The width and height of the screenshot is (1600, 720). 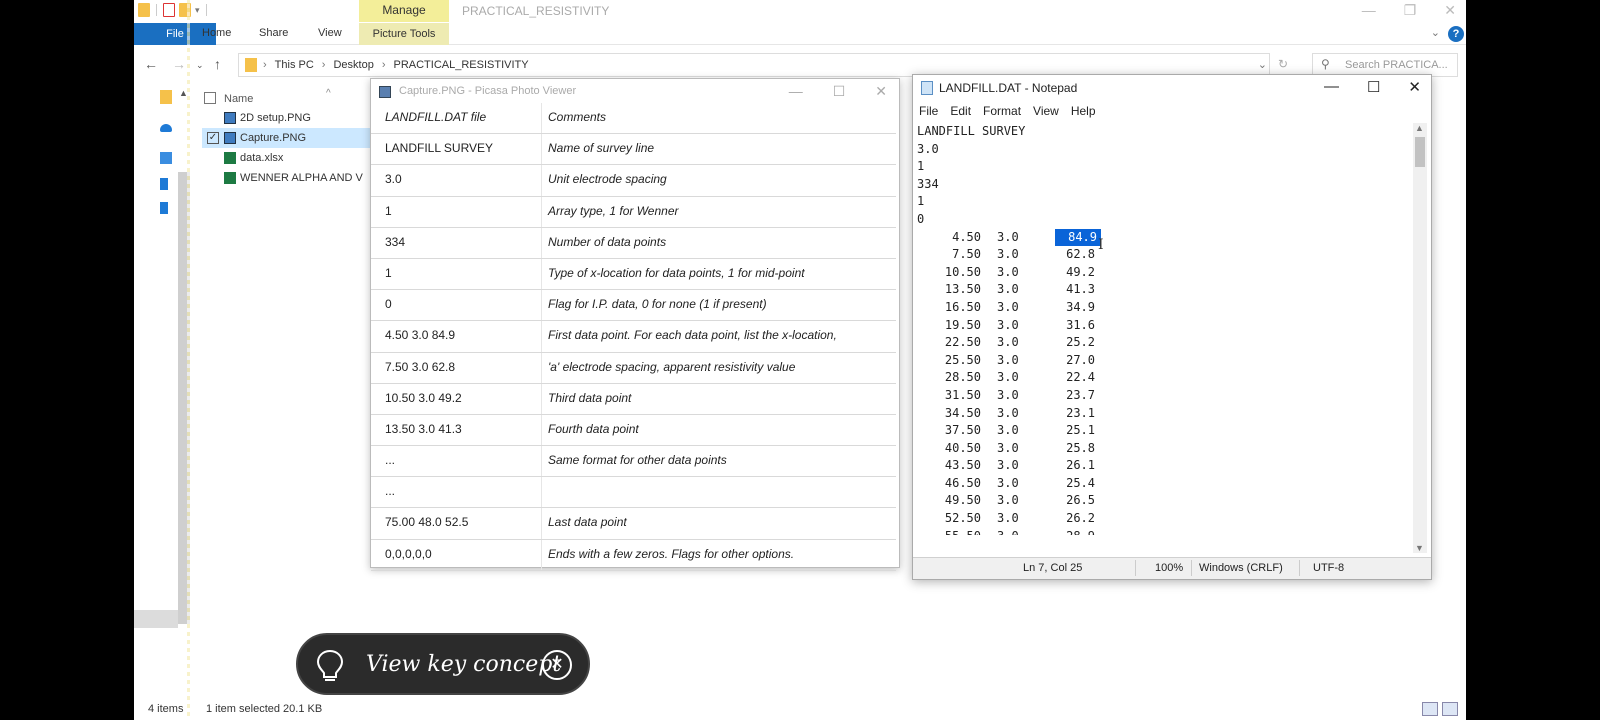 I want to click on onedrive-icon, so click(x=166, y=128).